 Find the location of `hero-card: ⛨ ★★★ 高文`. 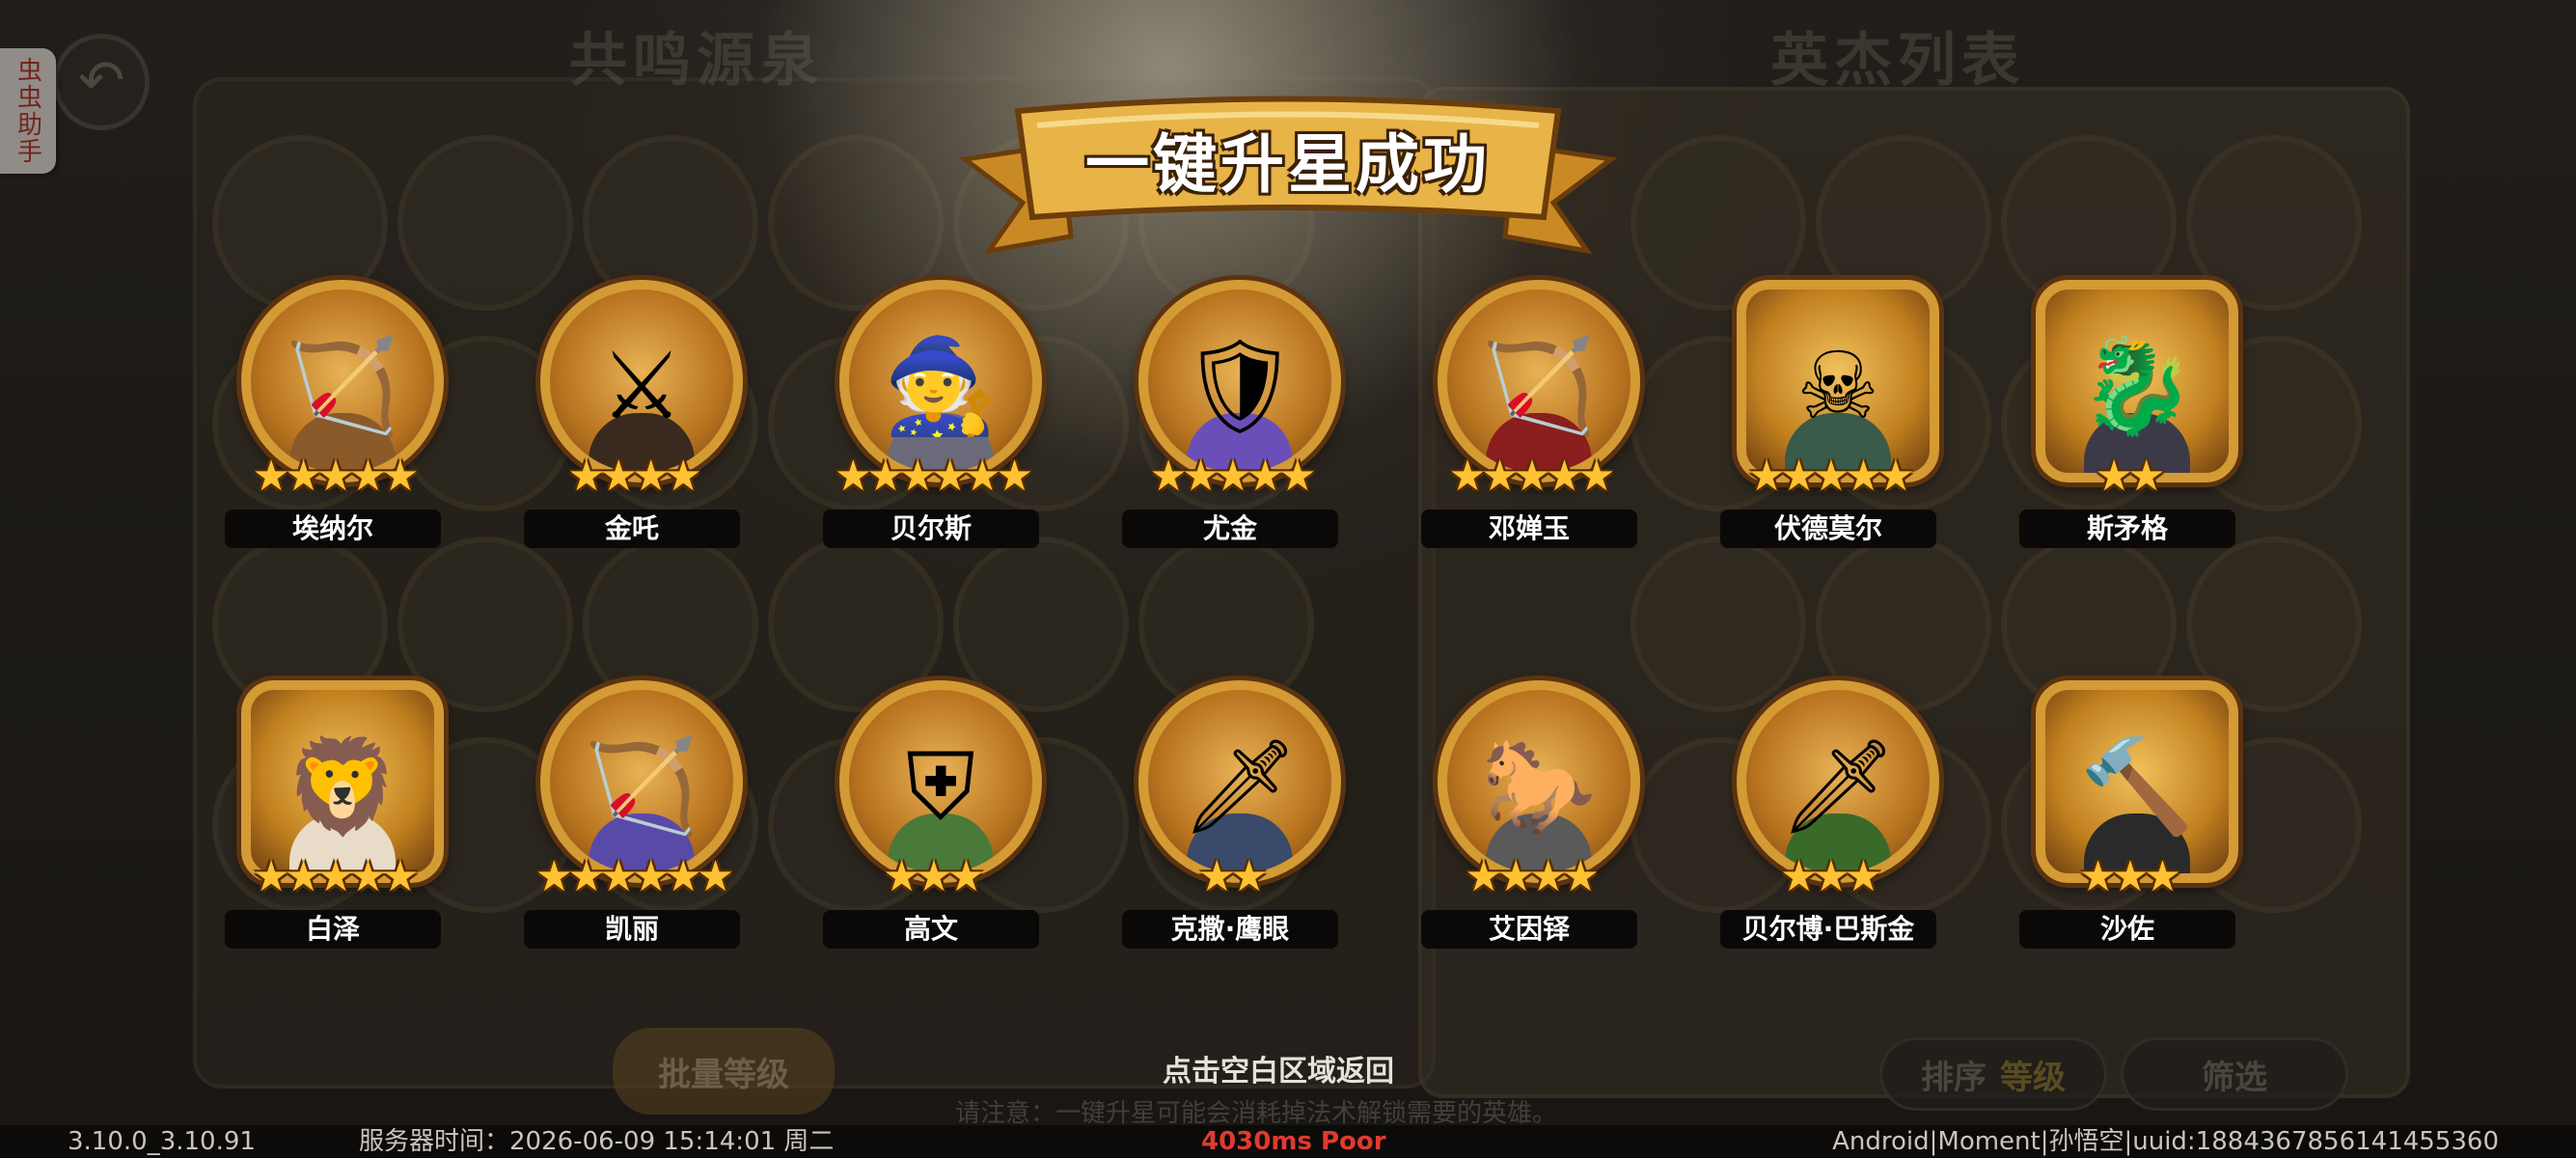

hero-card: ⛨ ★★★ 高文 is located at coordinates (931, 820).